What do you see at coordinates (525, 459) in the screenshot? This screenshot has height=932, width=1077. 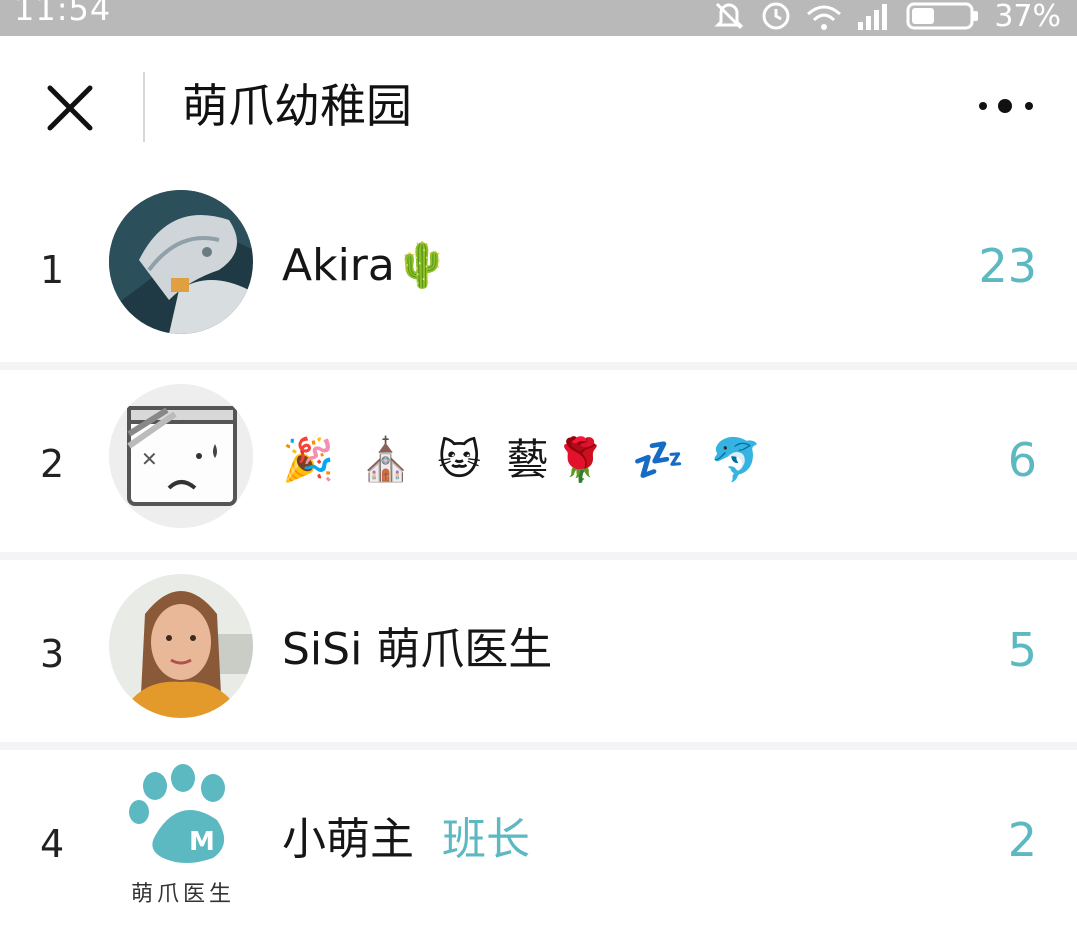 I see `user-name: 🎉 ⛪ 🐱 藝🌹 💤 🐬` at bounding box center [525, 459].